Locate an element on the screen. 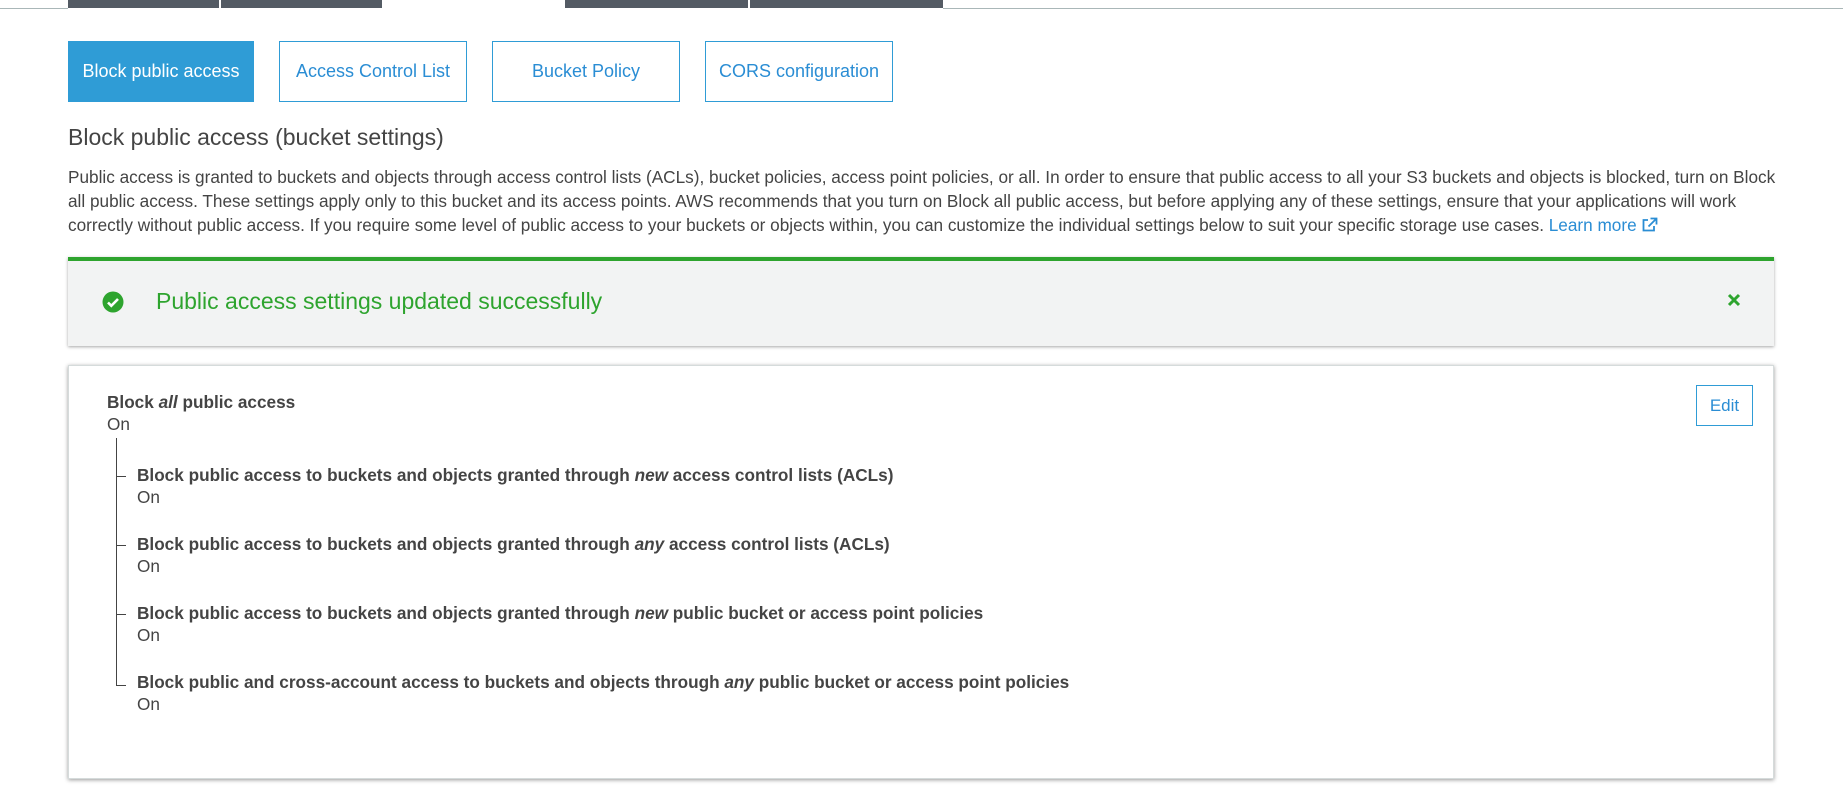 The height and width of the screenshot is (789, 1843). setting-new-policies-value: On is located at coordinates (148, 635).